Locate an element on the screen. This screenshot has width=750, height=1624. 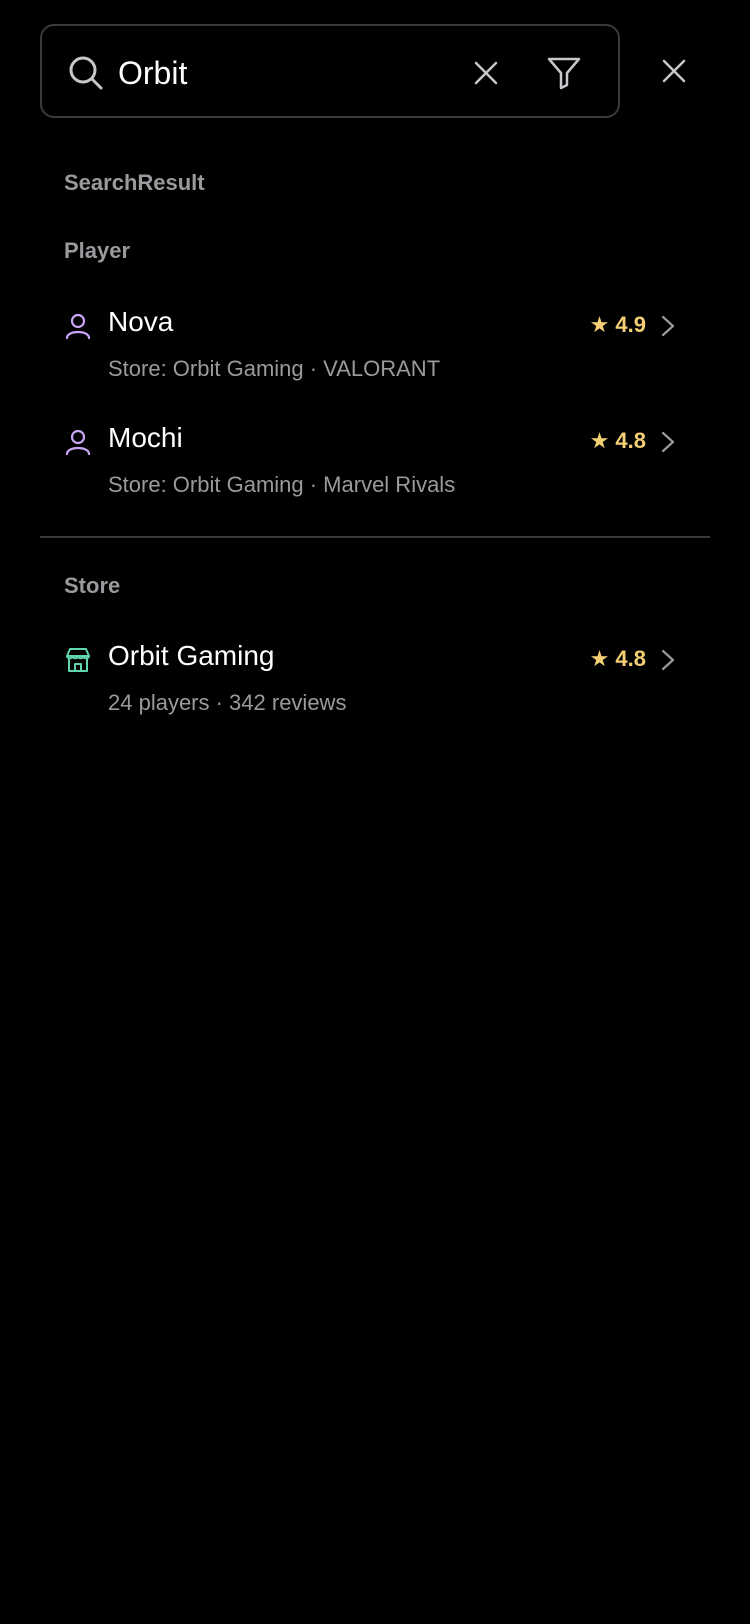
close-search-button is located at coordinates (674, 71).